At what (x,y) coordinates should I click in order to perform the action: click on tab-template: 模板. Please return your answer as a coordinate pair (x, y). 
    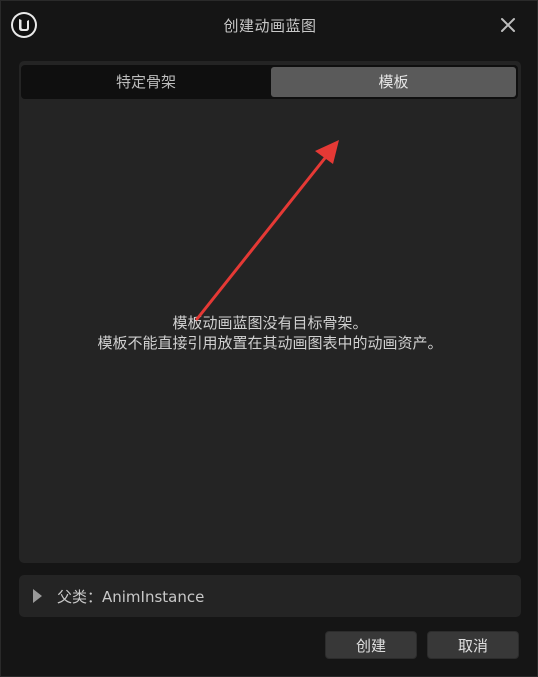
    Looking at the image, I should click on (393, 82).